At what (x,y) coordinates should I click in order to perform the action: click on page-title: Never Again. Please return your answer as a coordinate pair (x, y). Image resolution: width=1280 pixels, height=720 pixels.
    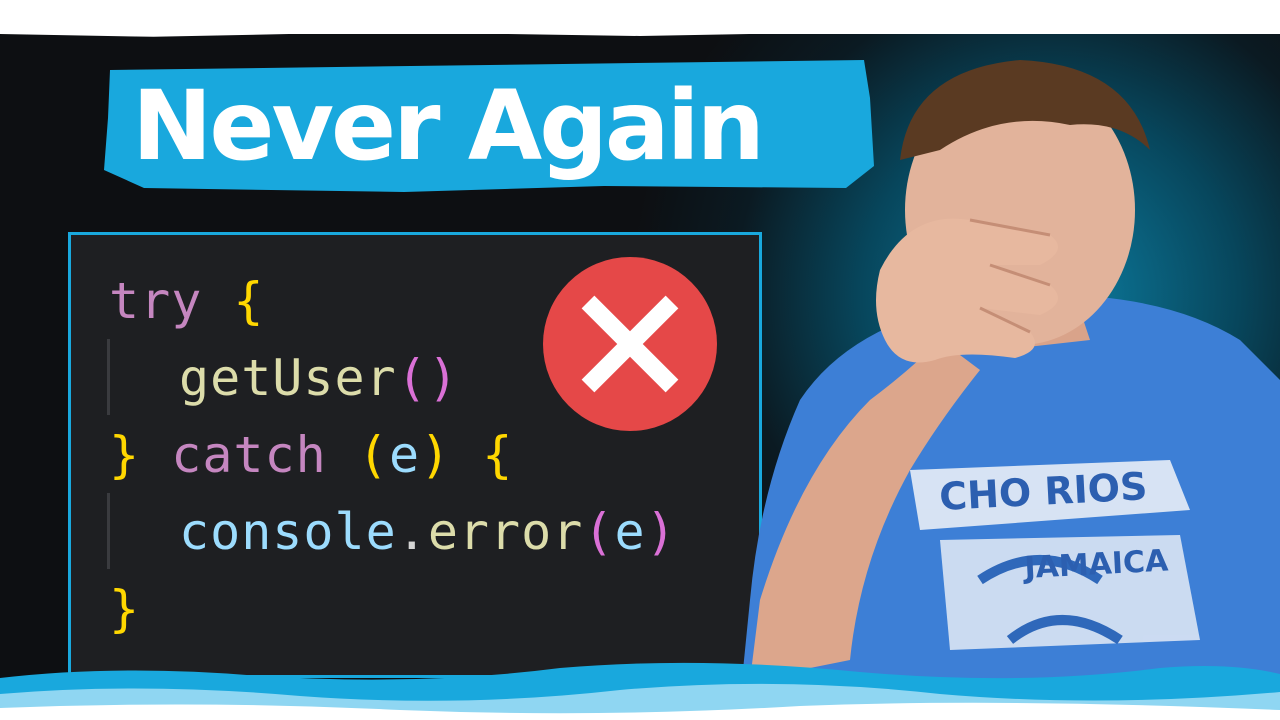
    Looking at the image, I should click on (448, 126).